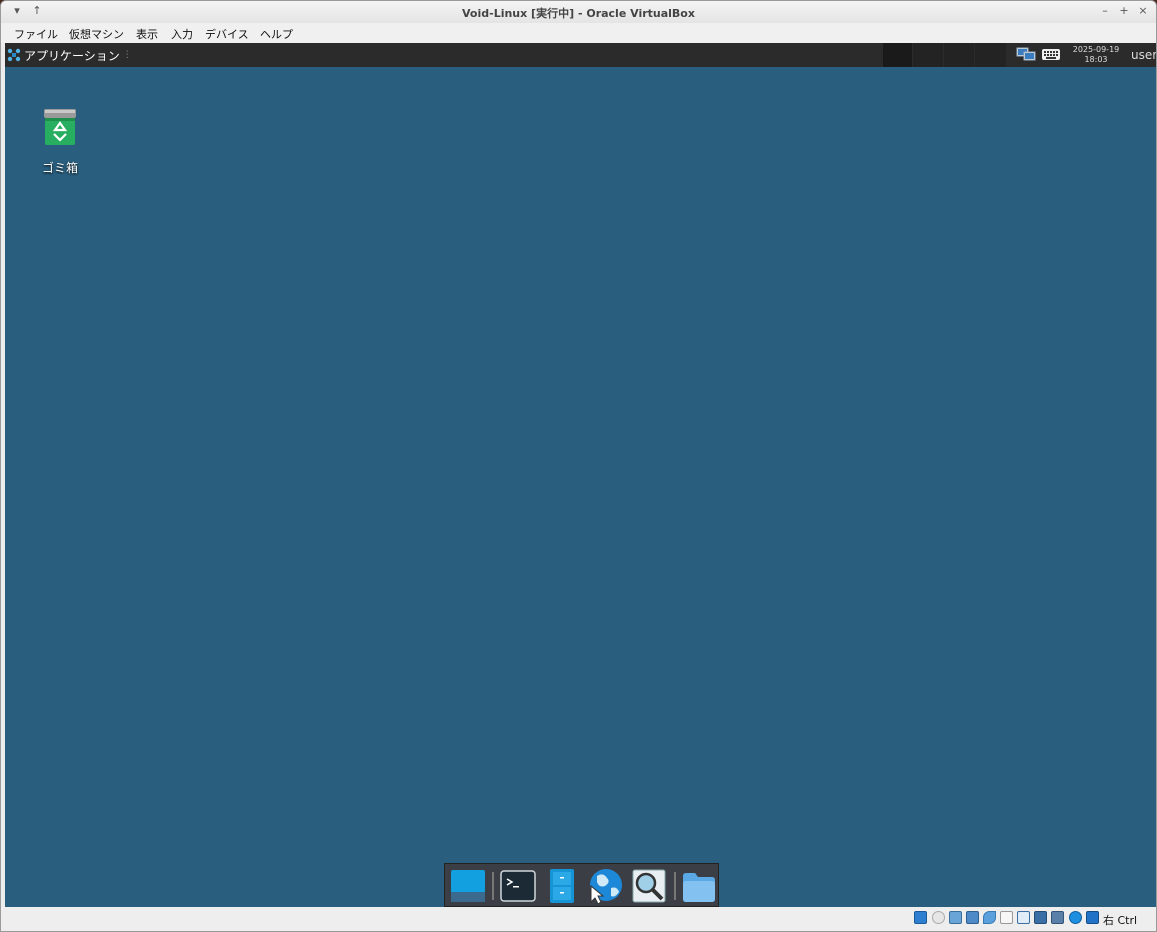 The image size is (1157, 932). What do you see at coordinates (96, 34) in the screenshot?
I see `menu-machine: 仮想マシン` at bounding box center [96, 34].